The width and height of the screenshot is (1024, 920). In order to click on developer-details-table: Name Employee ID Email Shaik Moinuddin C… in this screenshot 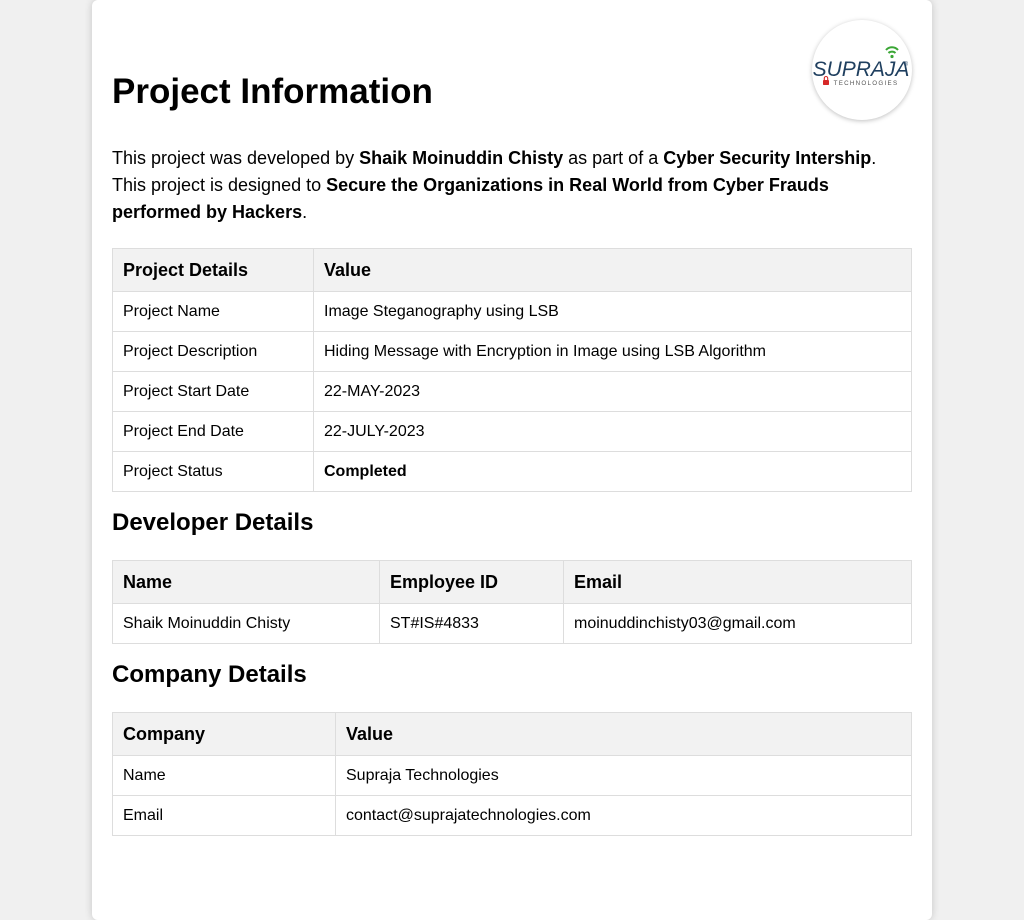, I will do `click(512, 602)`.